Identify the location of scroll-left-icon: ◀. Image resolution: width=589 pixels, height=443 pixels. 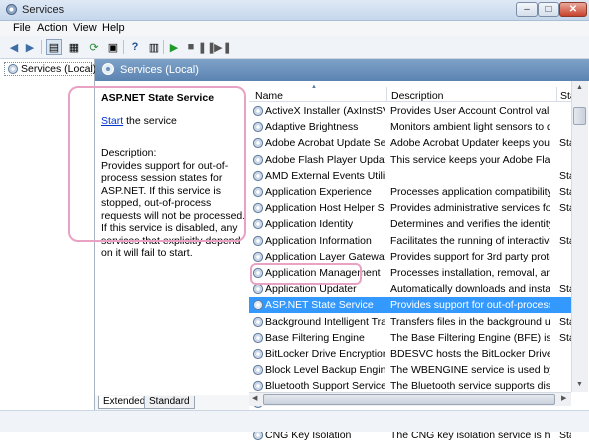
(254, 398).